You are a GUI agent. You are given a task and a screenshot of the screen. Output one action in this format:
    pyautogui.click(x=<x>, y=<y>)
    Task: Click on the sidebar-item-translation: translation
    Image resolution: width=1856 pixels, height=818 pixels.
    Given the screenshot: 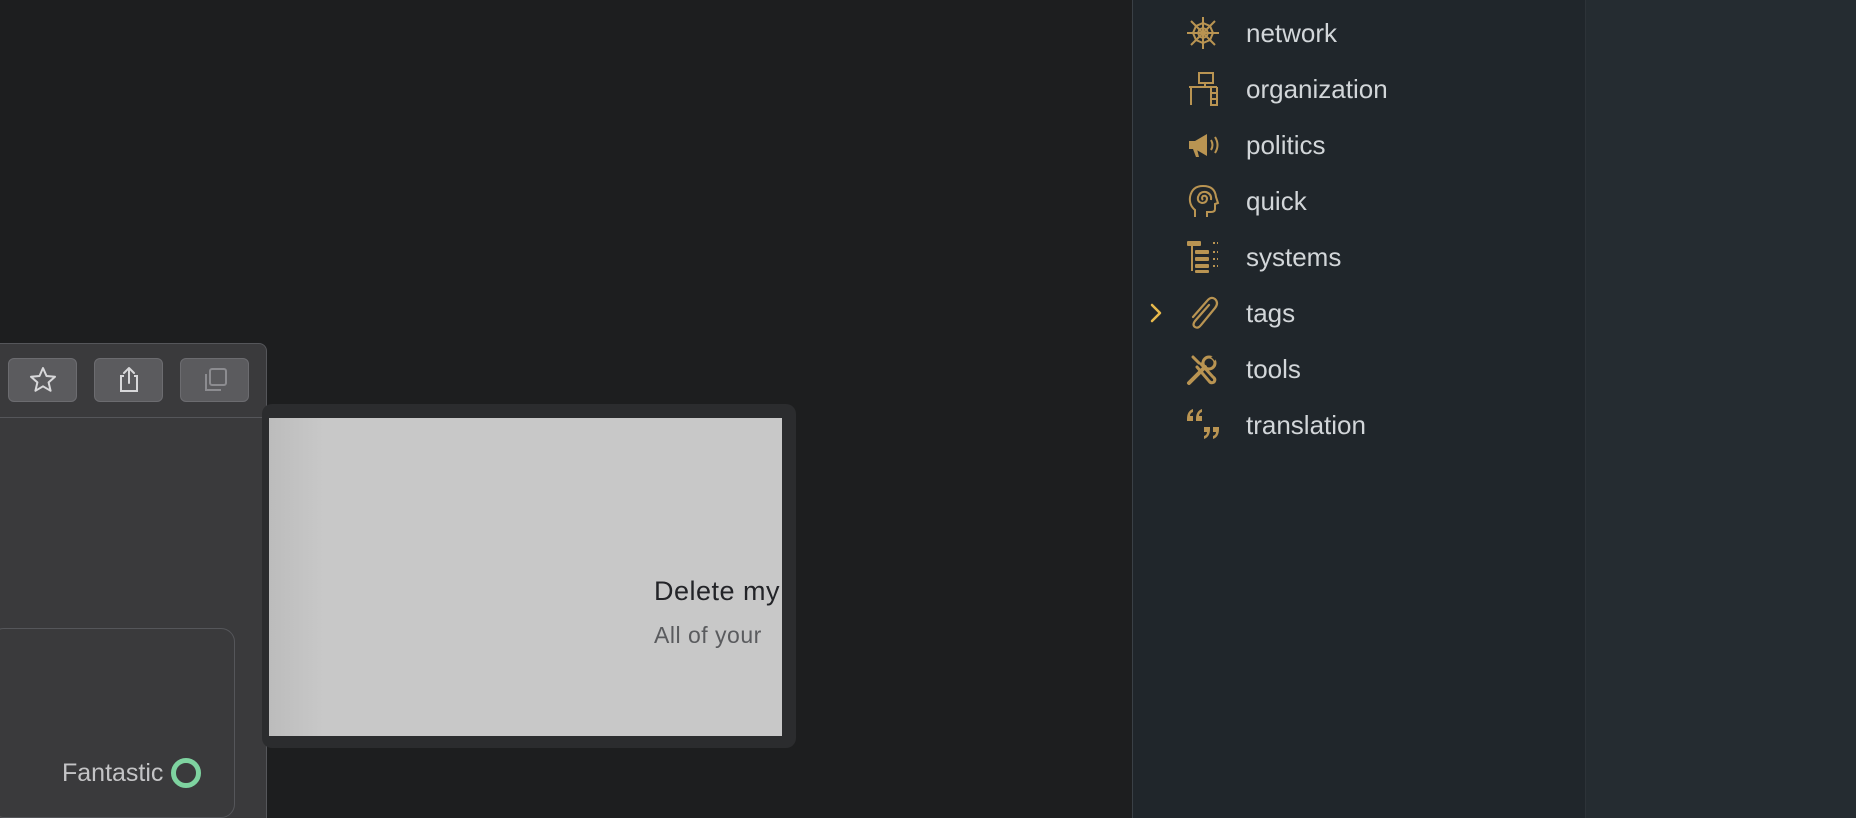 What is the action you would take?
    pyautogui.click(x=1359, y=425)
    